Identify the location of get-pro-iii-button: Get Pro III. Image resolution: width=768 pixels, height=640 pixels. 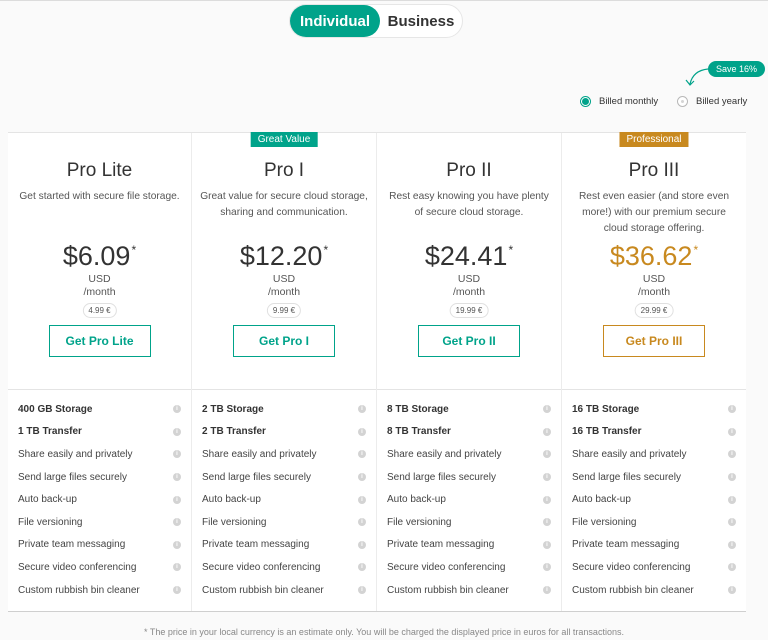
(654, 341).